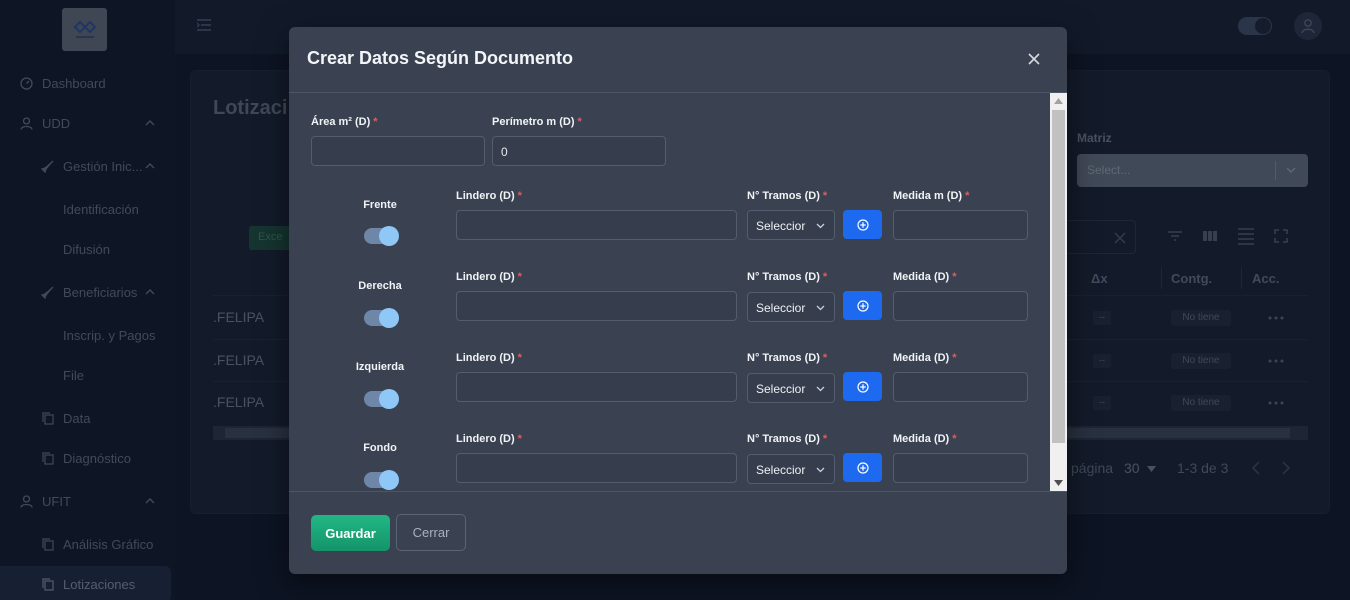 The width and height of the screenshot is (1350, 600). Describe the element at coordinates (341, 122) in the screenshot. I see `area-label-text: Área m² (D)` at that location.